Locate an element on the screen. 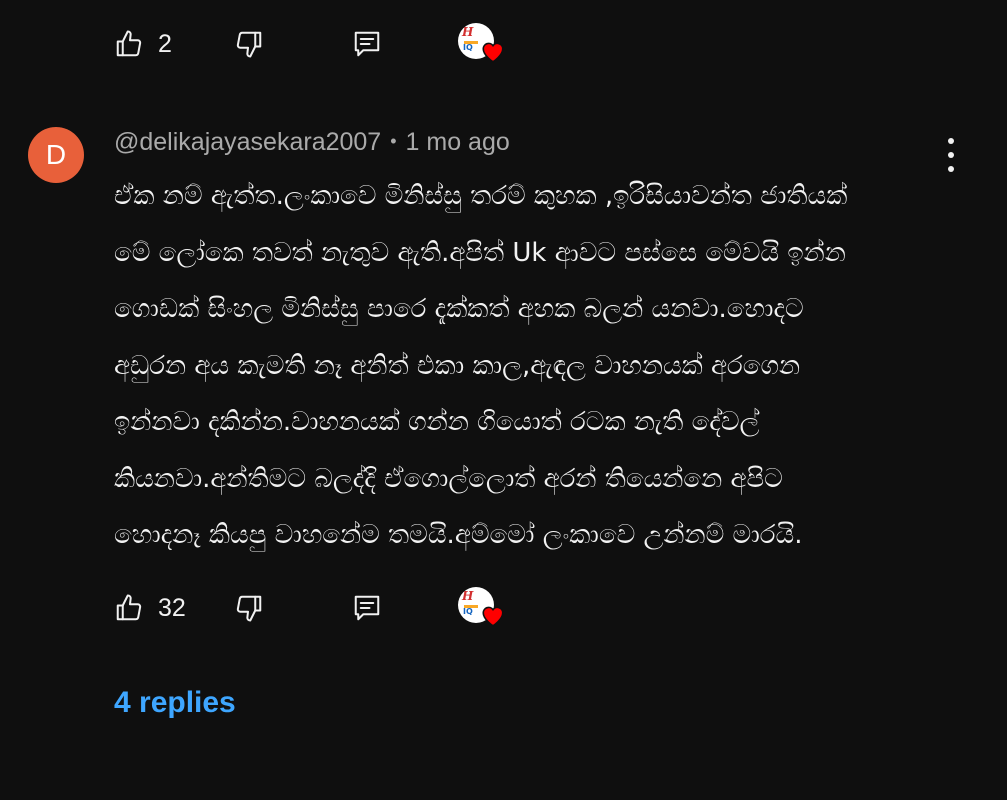  like-count: 32 is located at coordinates (172, 607).